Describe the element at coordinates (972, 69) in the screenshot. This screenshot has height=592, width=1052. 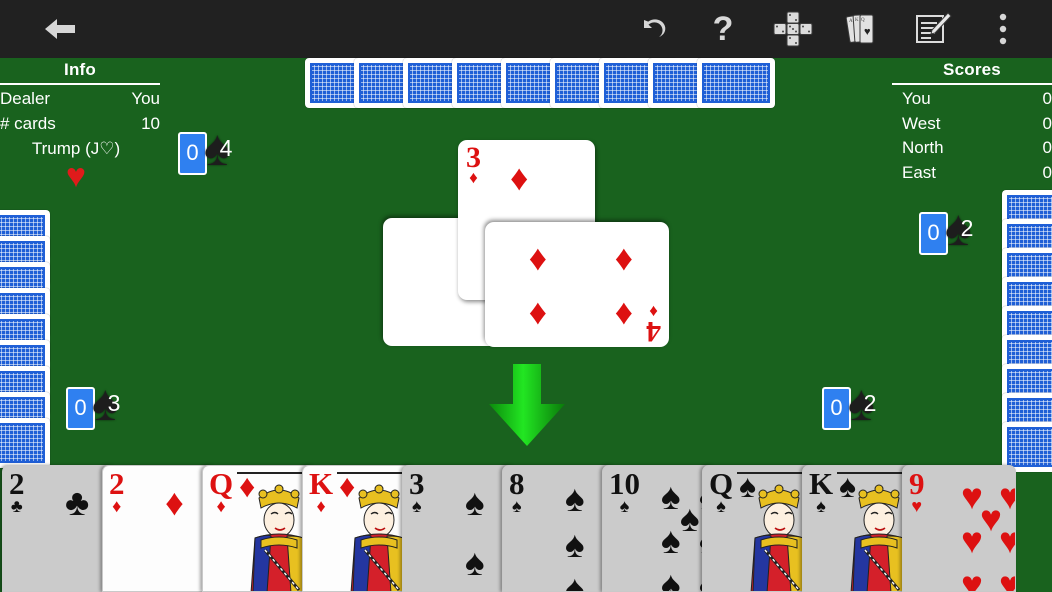
I see `scores-panel-title: Scores` at that location.